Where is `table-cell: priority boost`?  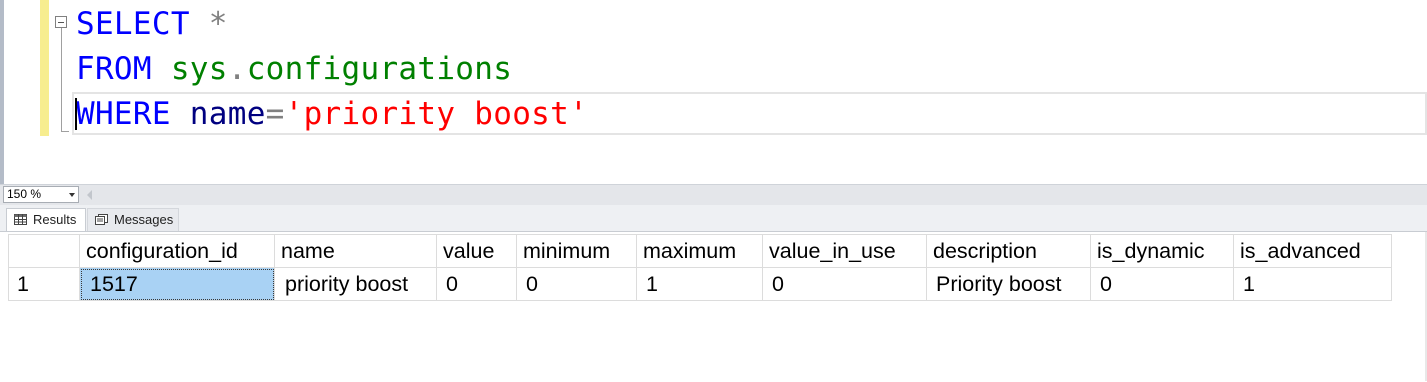 table-cell: priority boost is located at coordinates (355, 284).